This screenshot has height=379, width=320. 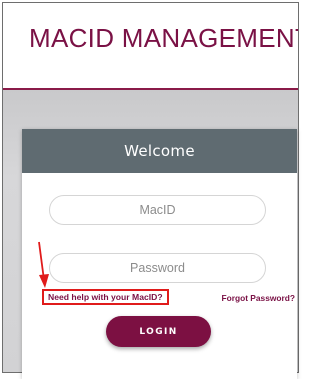 What do you see at coordinates (164, 38) in the screenshot?
I see `page-title: MACID MANAGEMENT` at bounding box center [164, 38].